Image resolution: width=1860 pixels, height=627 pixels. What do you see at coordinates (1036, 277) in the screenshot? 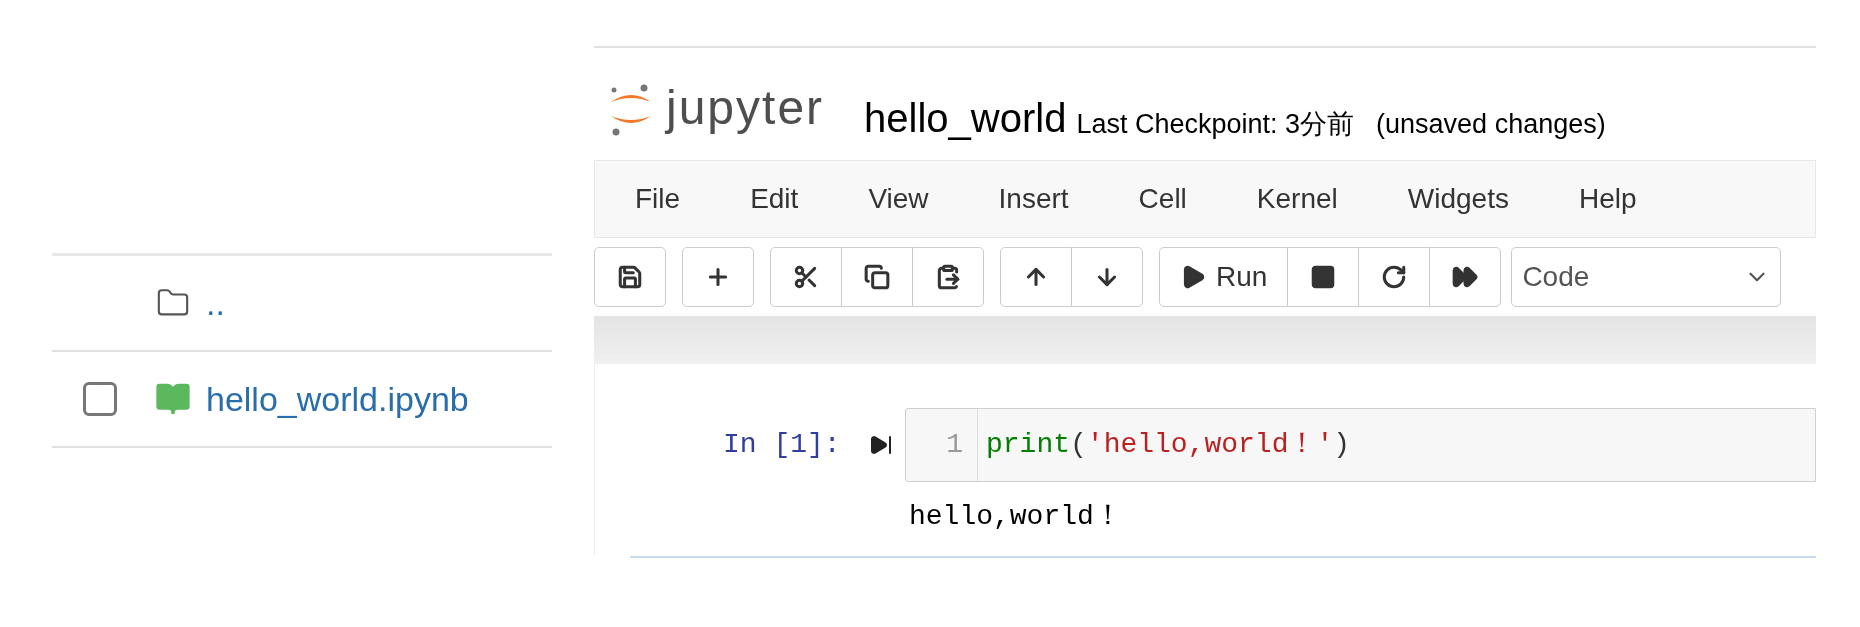
I see `move-up-button` at bounding box center [1036, 277].